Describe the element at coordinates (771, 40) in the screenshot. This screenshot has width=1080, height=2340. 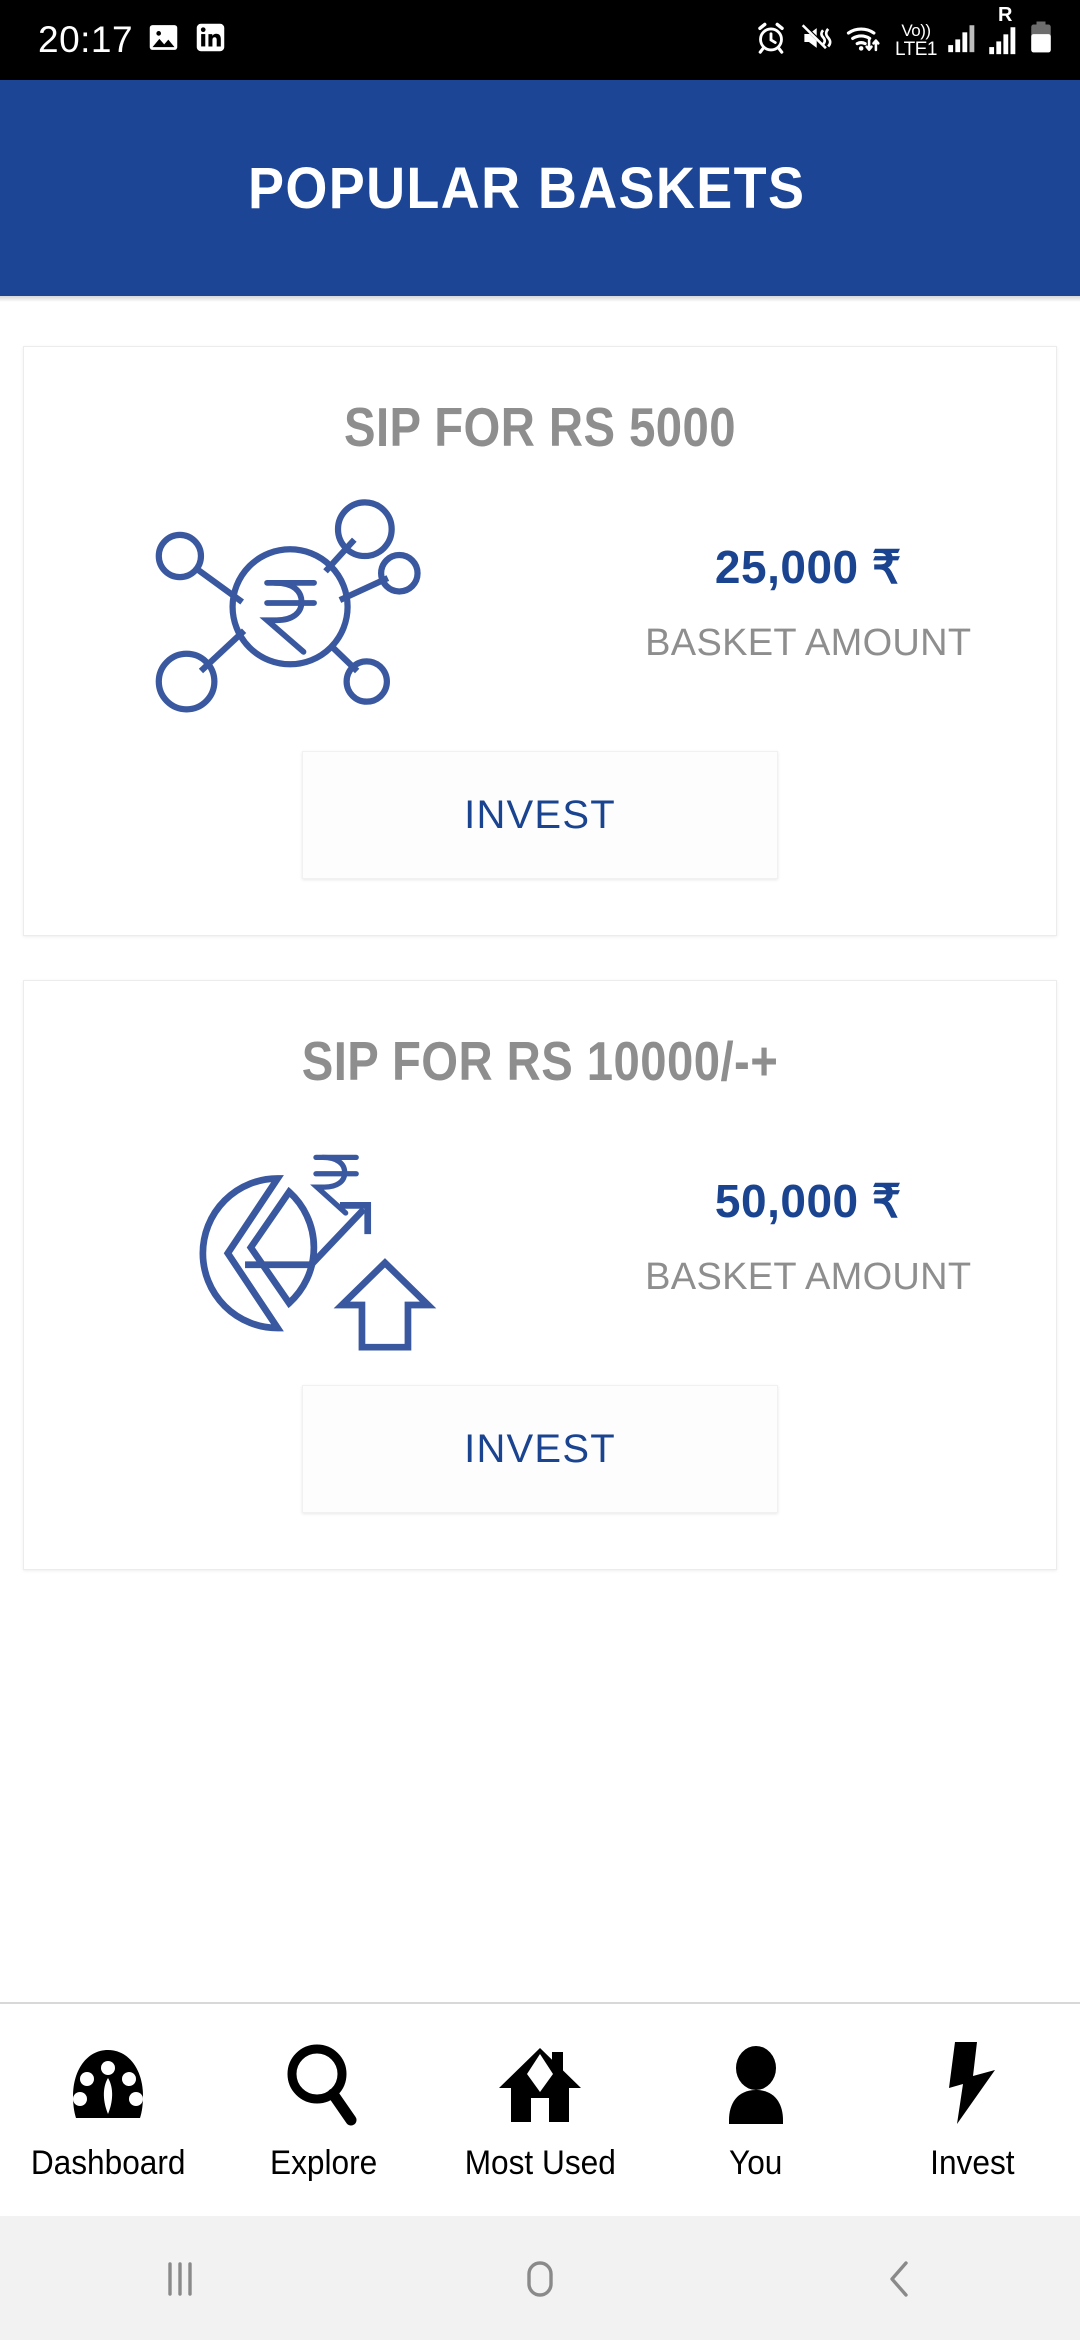
I see `alarm-icon` at that location.